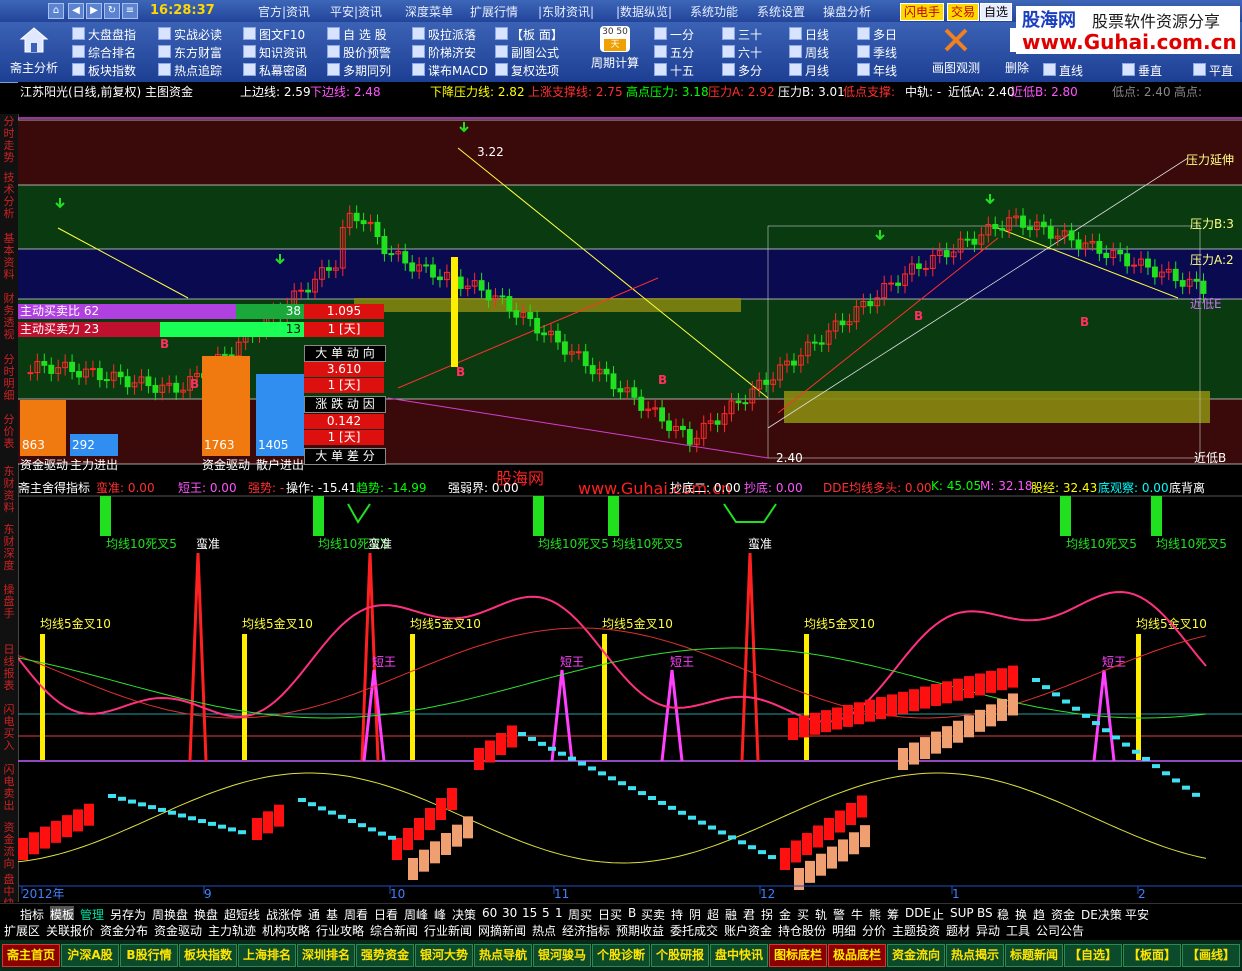  I want to click on menu-item-3: 扩展行情, so click(494, 11).